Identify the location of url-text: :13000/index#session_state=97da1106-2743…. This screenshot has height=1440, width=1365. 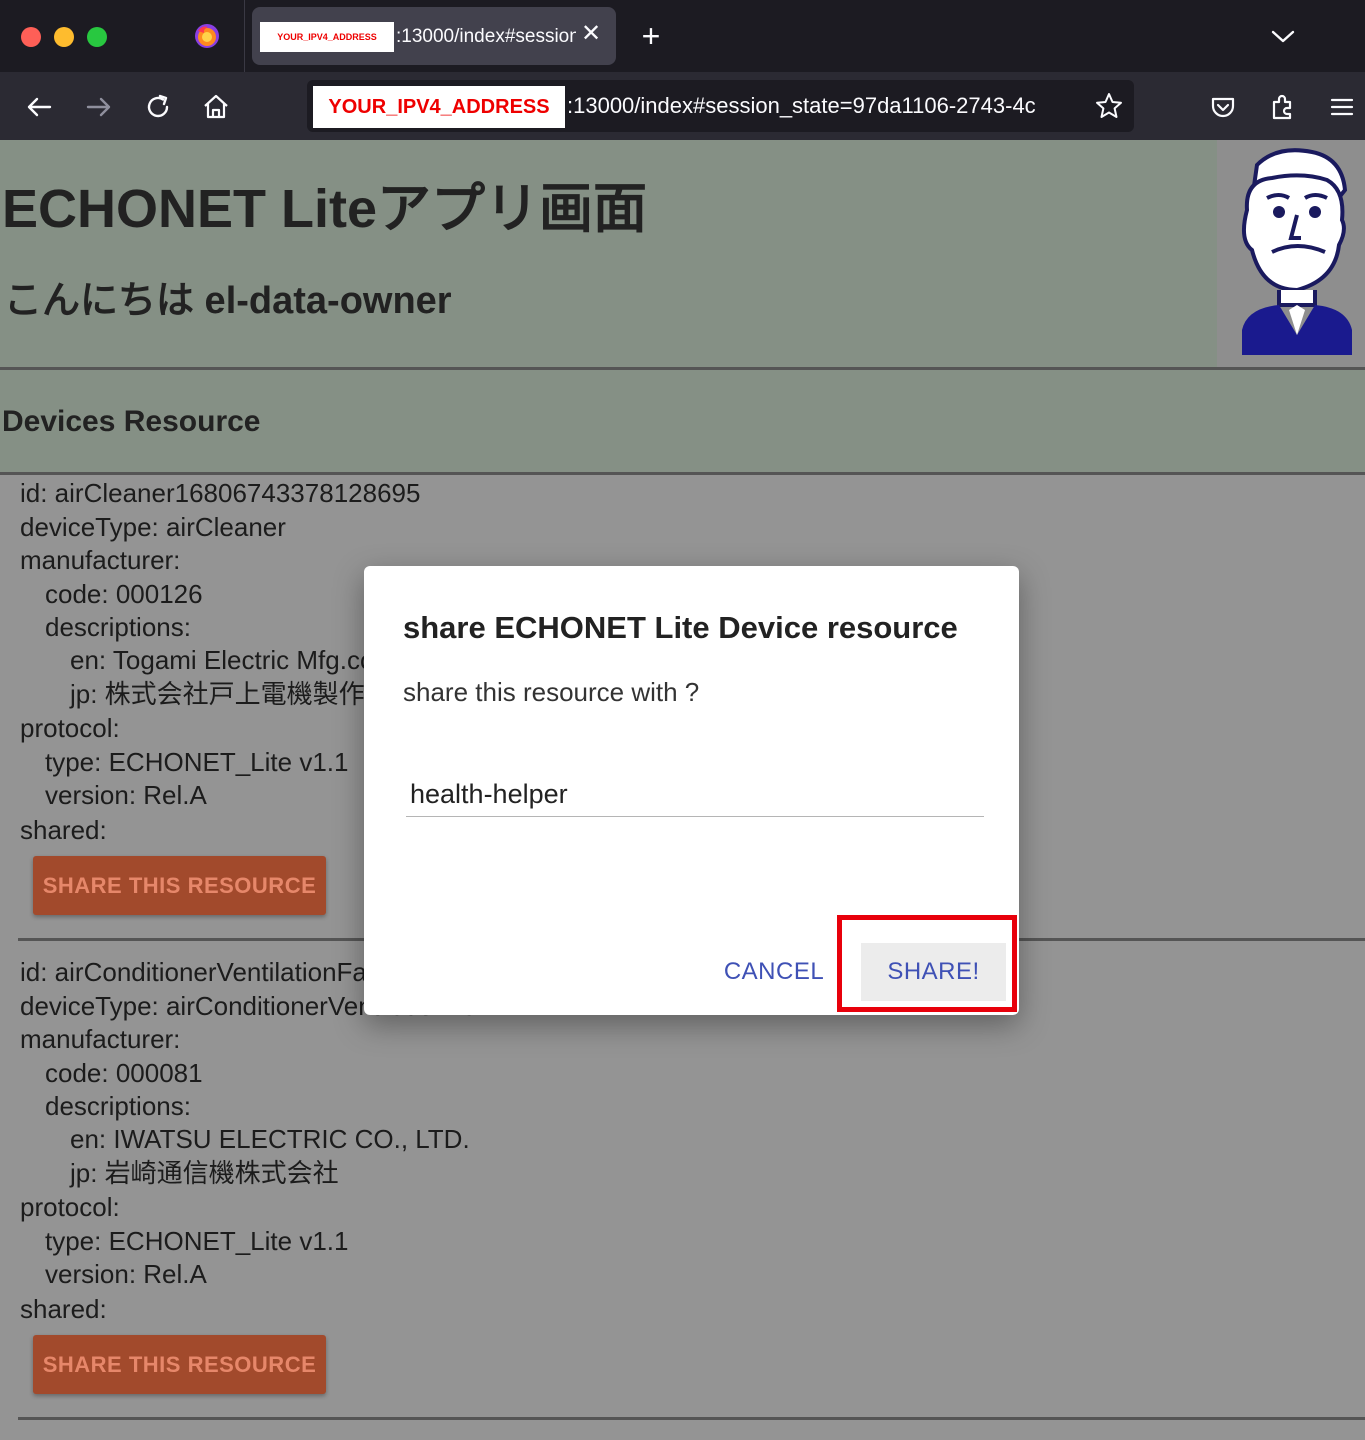
(827, 106).